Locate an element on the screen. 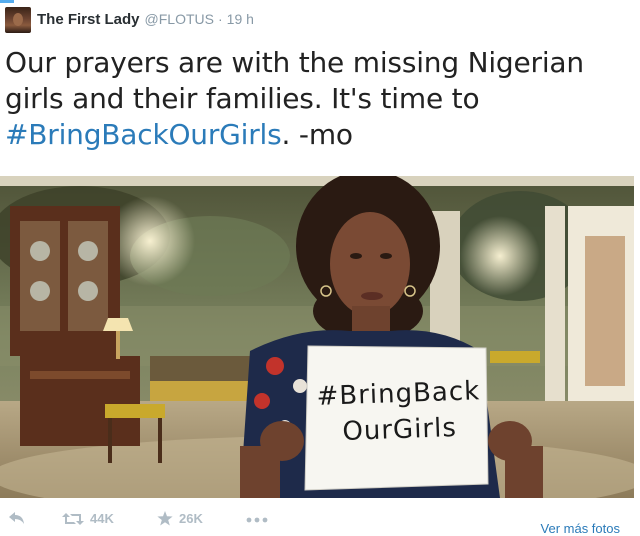 The height and width of the screenshot is (536, 640). sign-line-1: #BringBack is located at coordinates (398, 394).